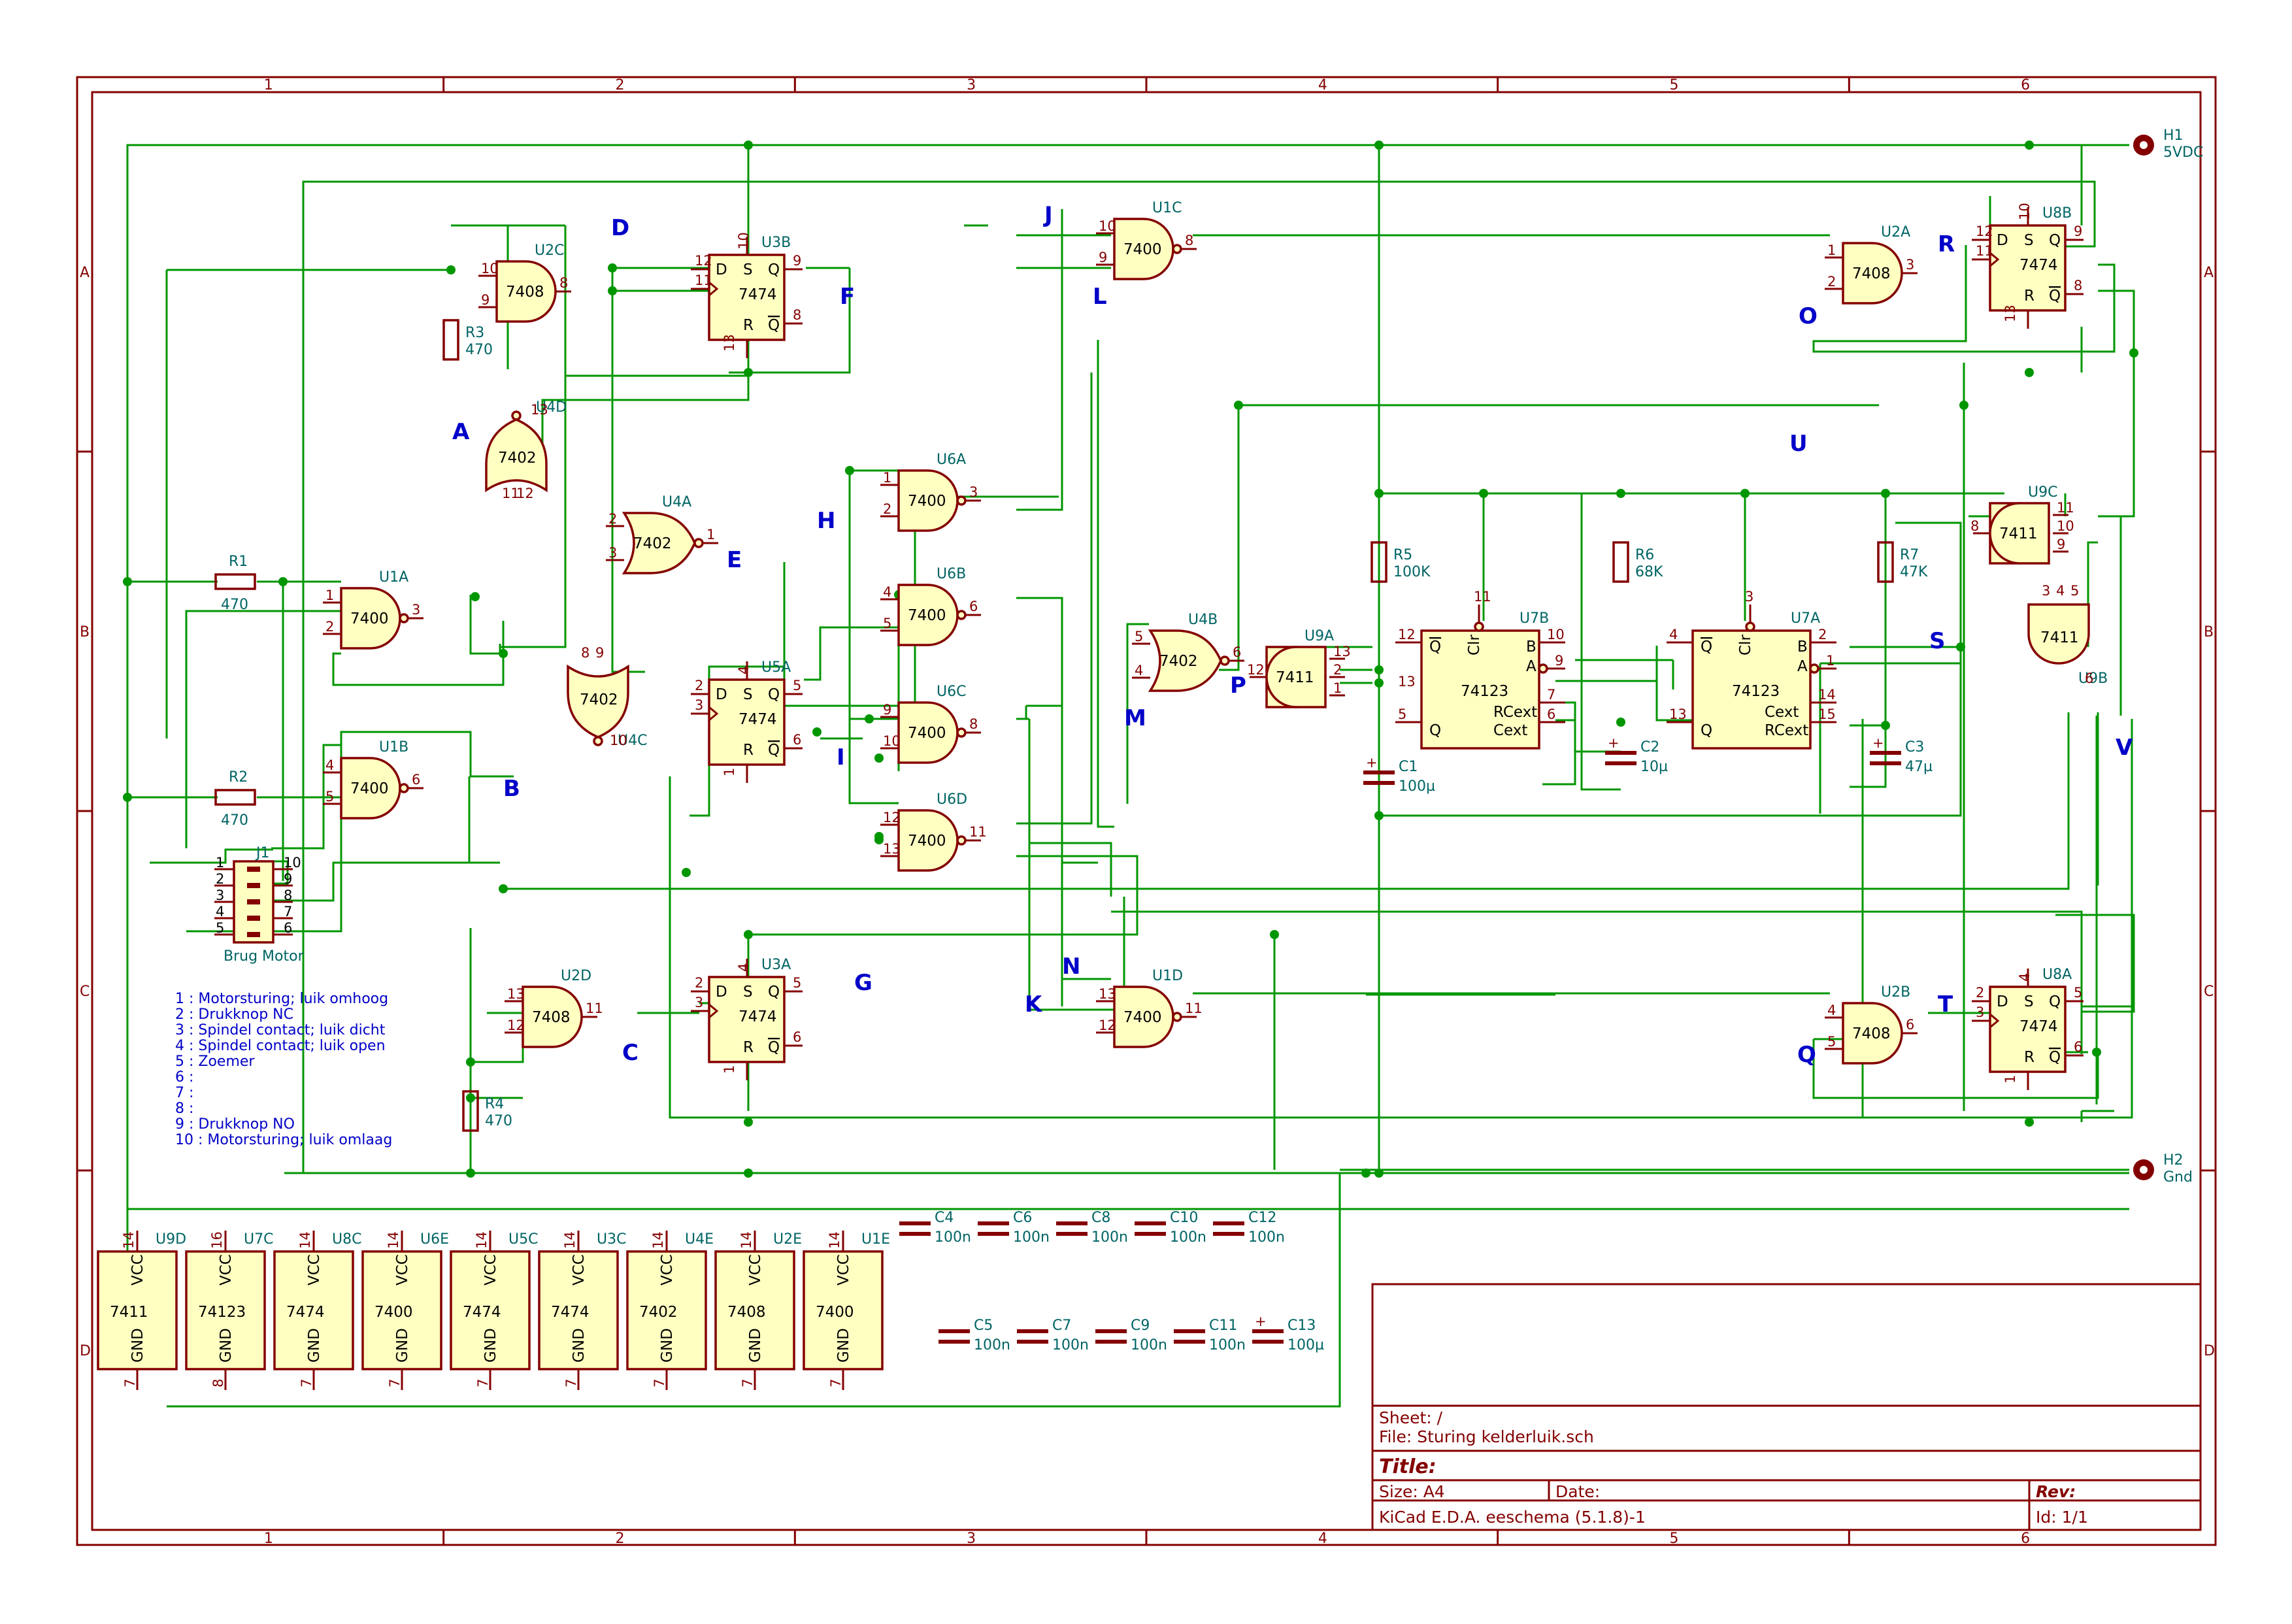  I want to click on resistor-r3: R3470, so click(467, 340).